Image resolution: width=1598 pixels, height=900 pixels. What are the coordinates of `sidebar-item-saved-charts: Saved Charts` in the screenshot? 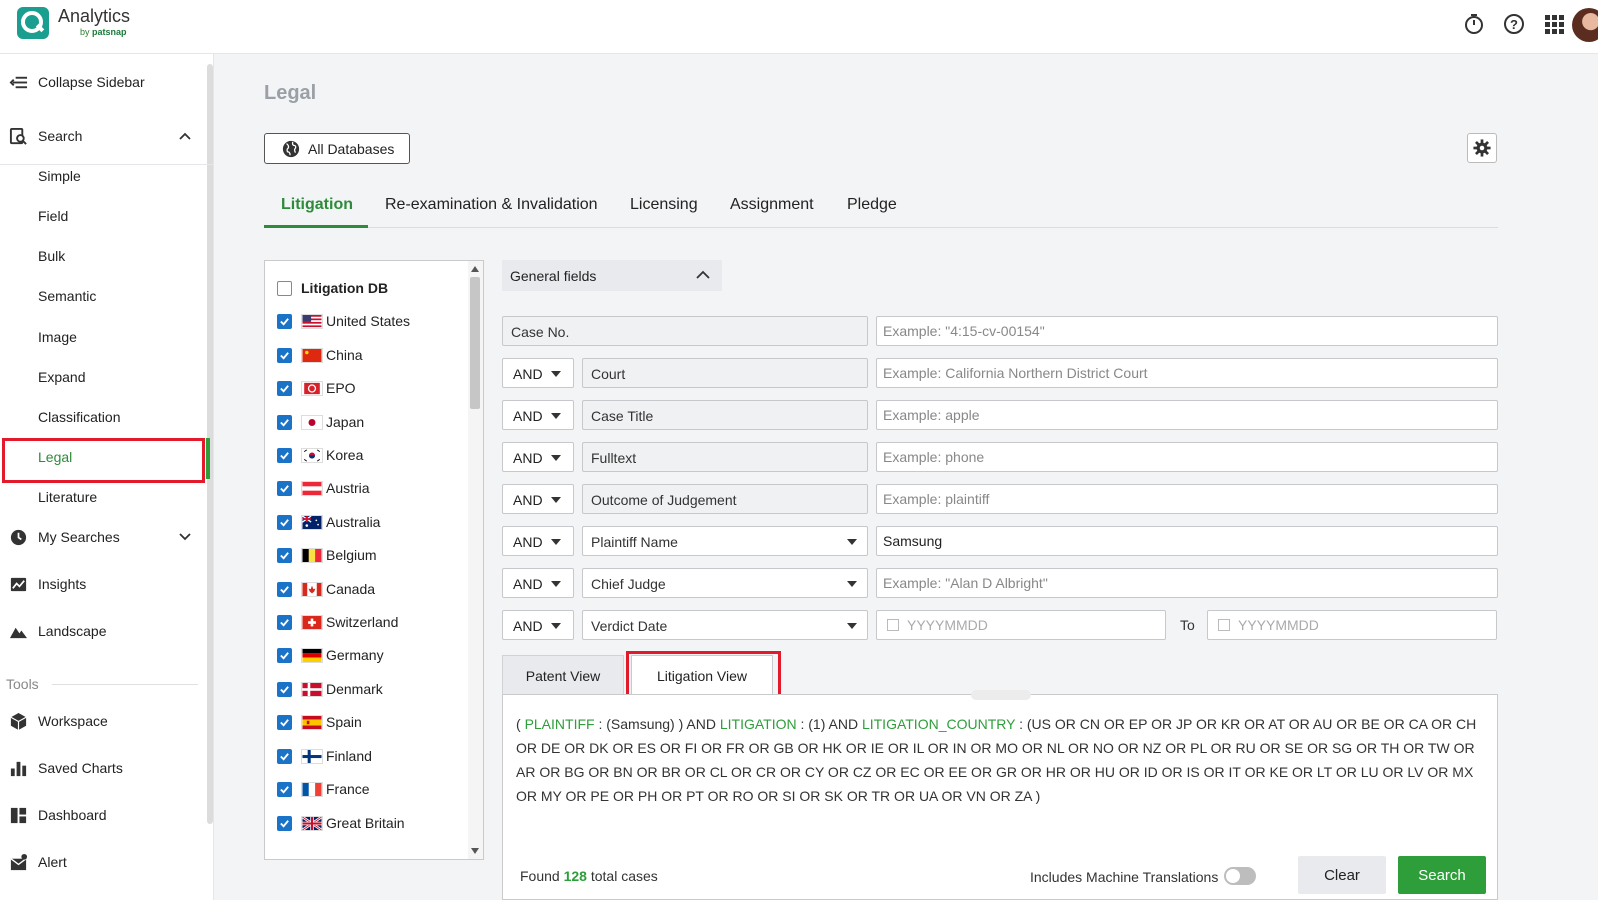 It's located at (102, 768).